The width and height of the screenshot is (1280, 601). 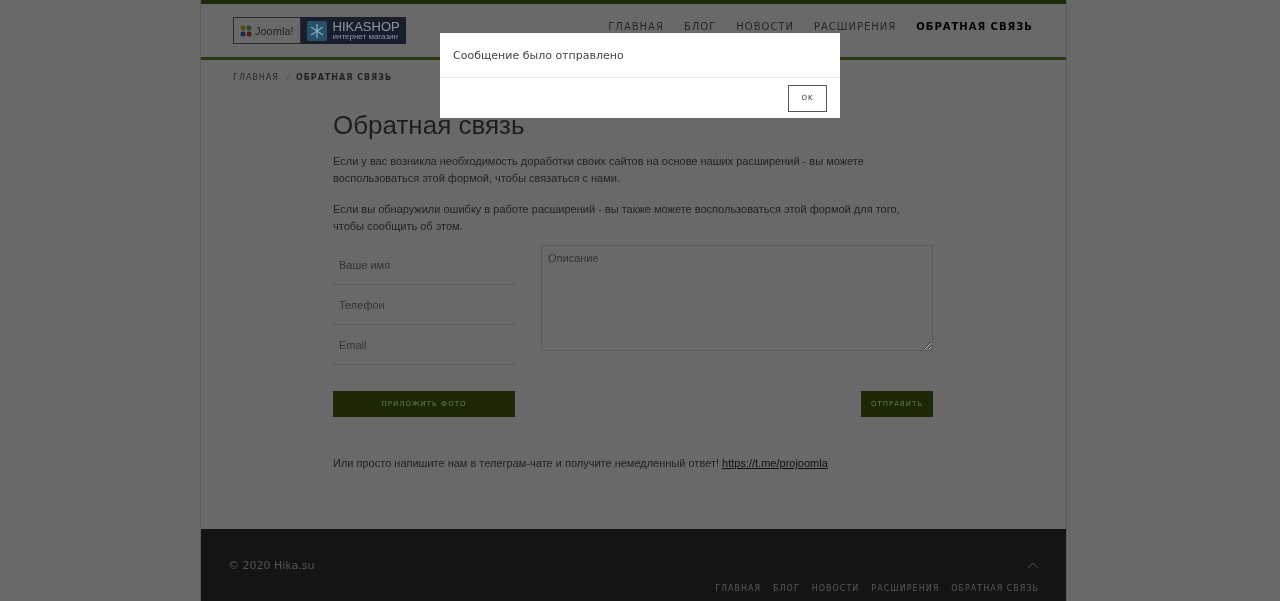 What do you see at coordinates (599, 170) in the screenshot?
I see `paragraph: Если у вас возникла необходимость доработки своих сайтов на основе наших расширений - вы можете воспользоваться этой формой, чтобы связаться с нами.` at bounding box center [599, 170].